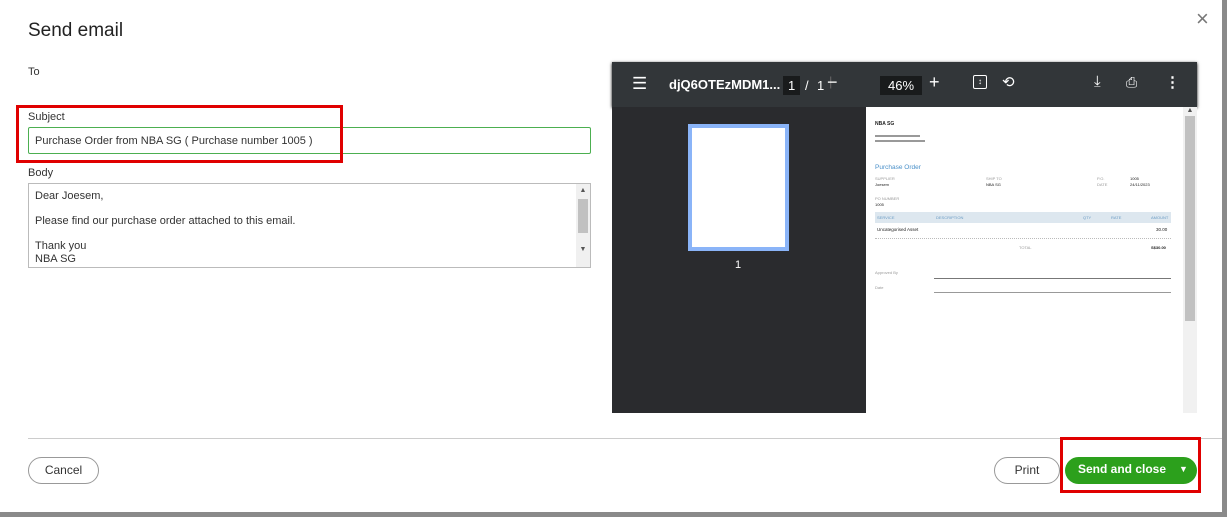 The width and height of the screenshot is (1227, 517). What do you see at coordinates (882, 184) in the screenshot?
I see `doc-value: Joesem` at bounding box center [882, 184].